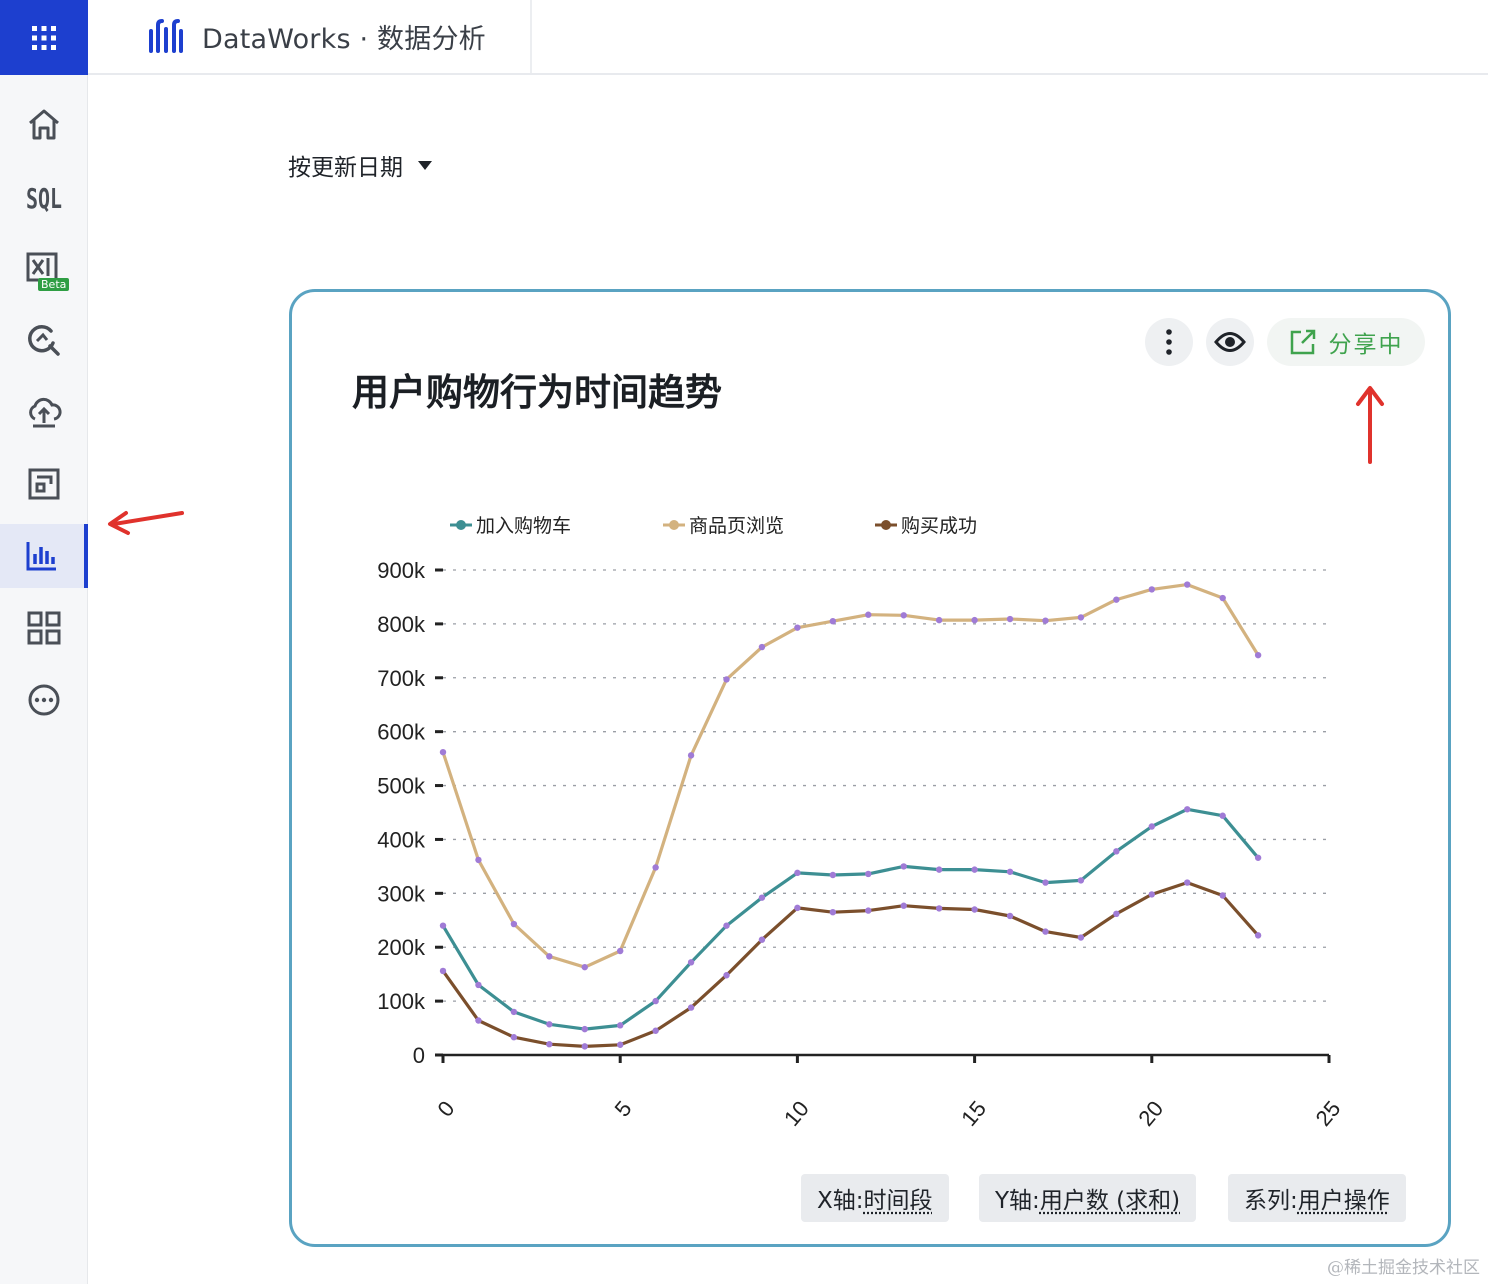  What do you see at coordinates (1017, 1201) in the screenshot?
I see `y-axis-chip-prefix: Y轴:` at bounding box center [1017, 1201].